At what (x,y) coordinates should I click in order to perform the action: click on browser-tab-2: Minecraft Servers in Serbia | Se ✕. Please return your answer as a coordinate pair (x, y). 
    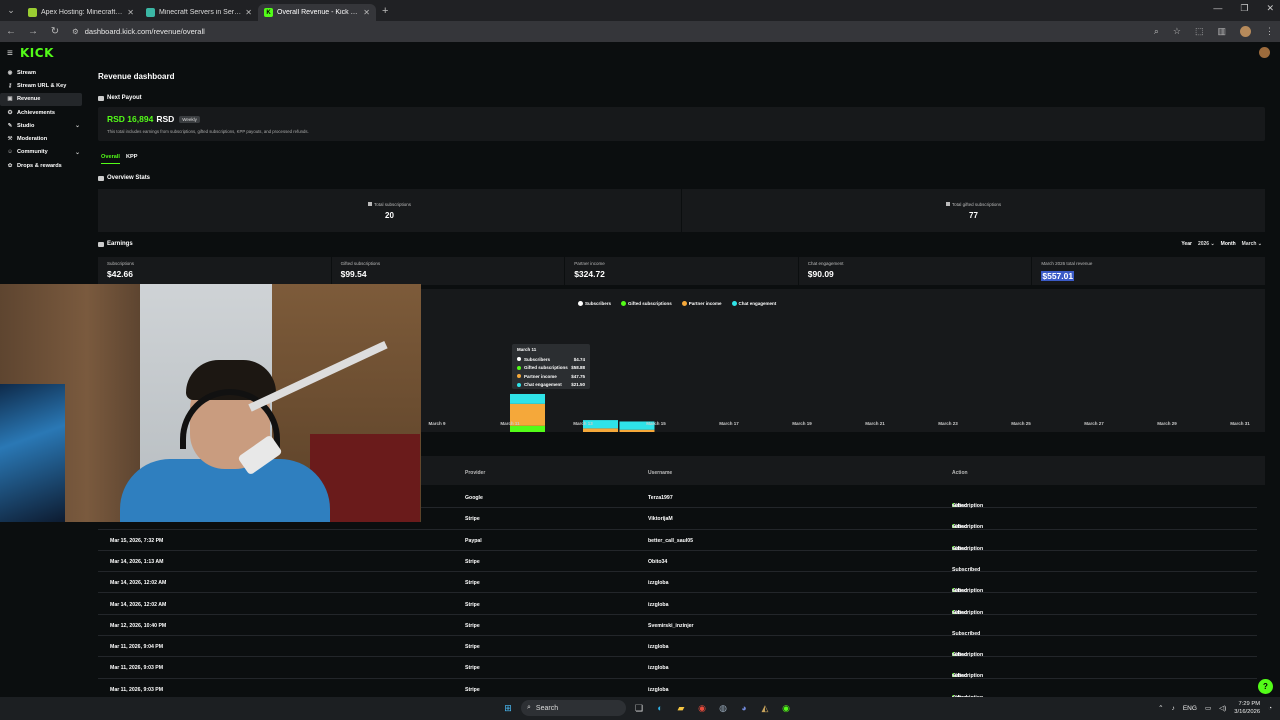
    Looking at the image, I should click on (199, 12).